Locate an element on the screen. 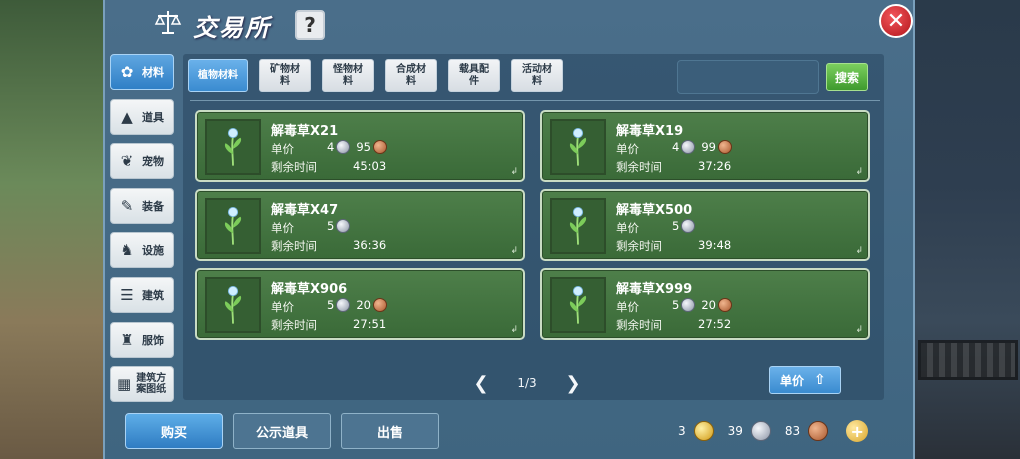  tab-mineral-materials: 矿物材料 is located at coordinates (285, 75).